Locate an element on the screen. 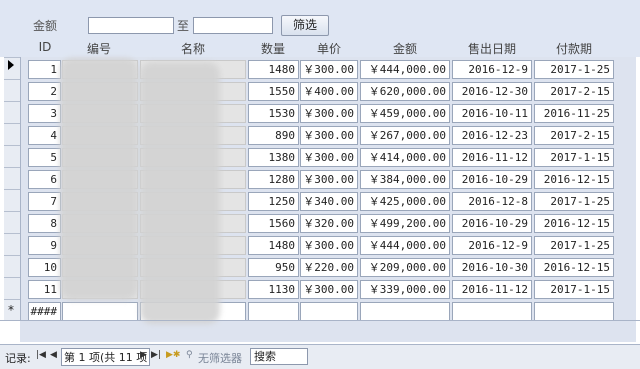  filter-button: 筛选 is located at coordinates (305, 25).